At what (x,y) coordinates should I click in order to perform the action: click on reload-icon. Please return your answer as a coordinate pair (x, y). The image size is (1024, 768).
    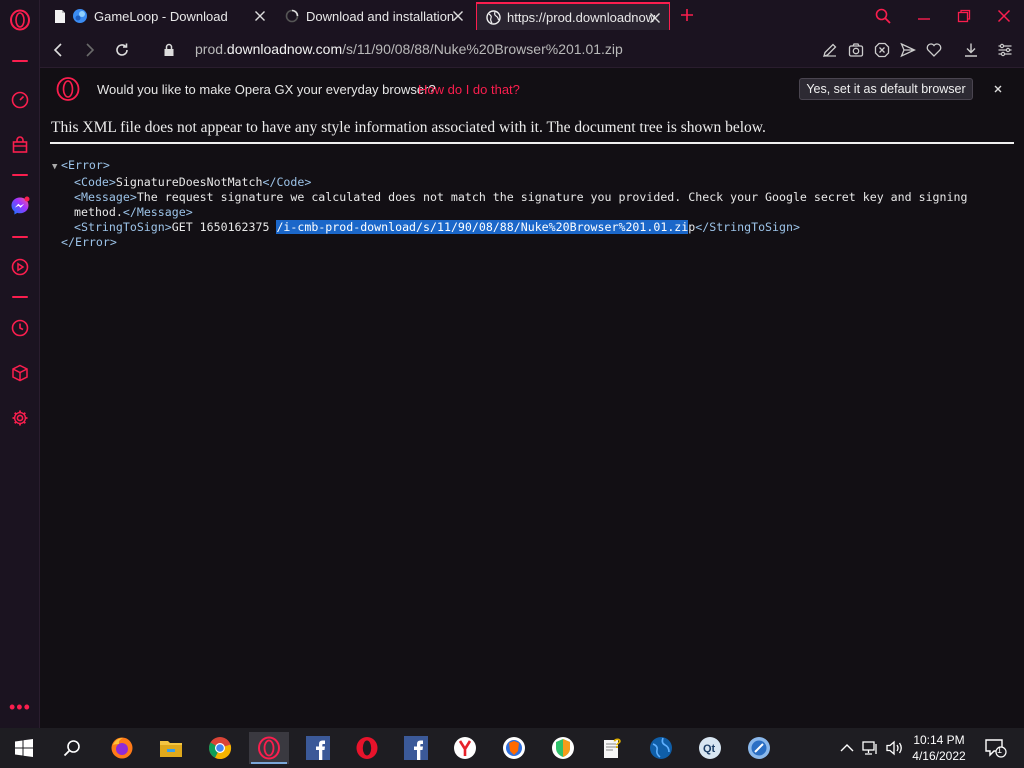
    Looking at the image, I should click on (122, 50).